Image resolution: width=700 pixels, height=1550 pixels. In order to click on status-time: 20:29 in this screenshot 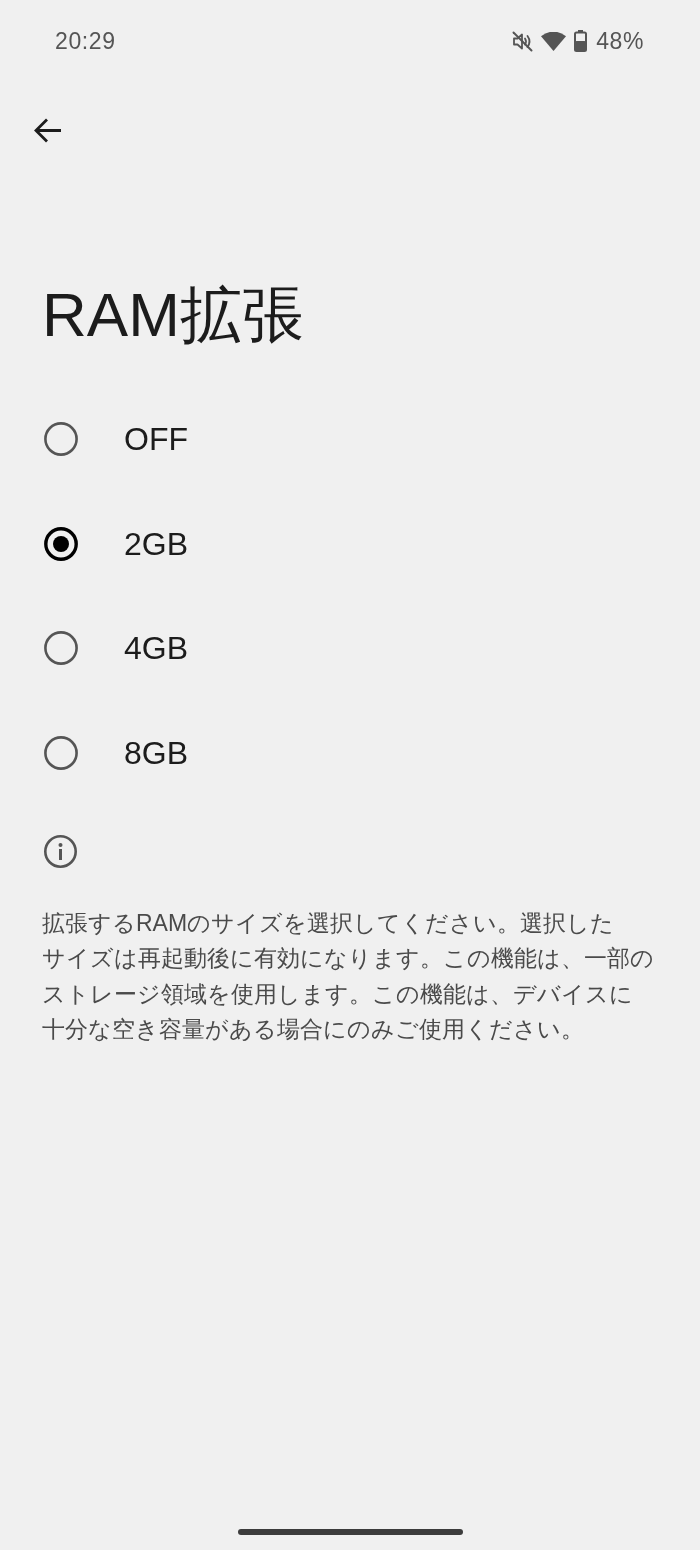, I will do `click(85, 41)`.